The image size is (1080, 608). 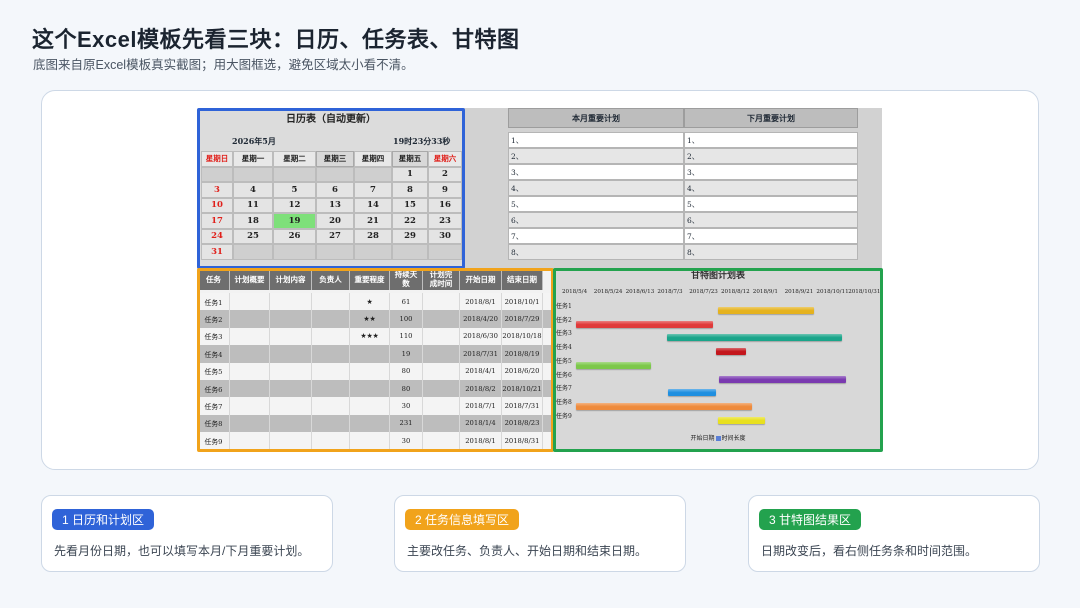 I want to click on next-month-plan-row: 7、, so click(x=771, y=236).